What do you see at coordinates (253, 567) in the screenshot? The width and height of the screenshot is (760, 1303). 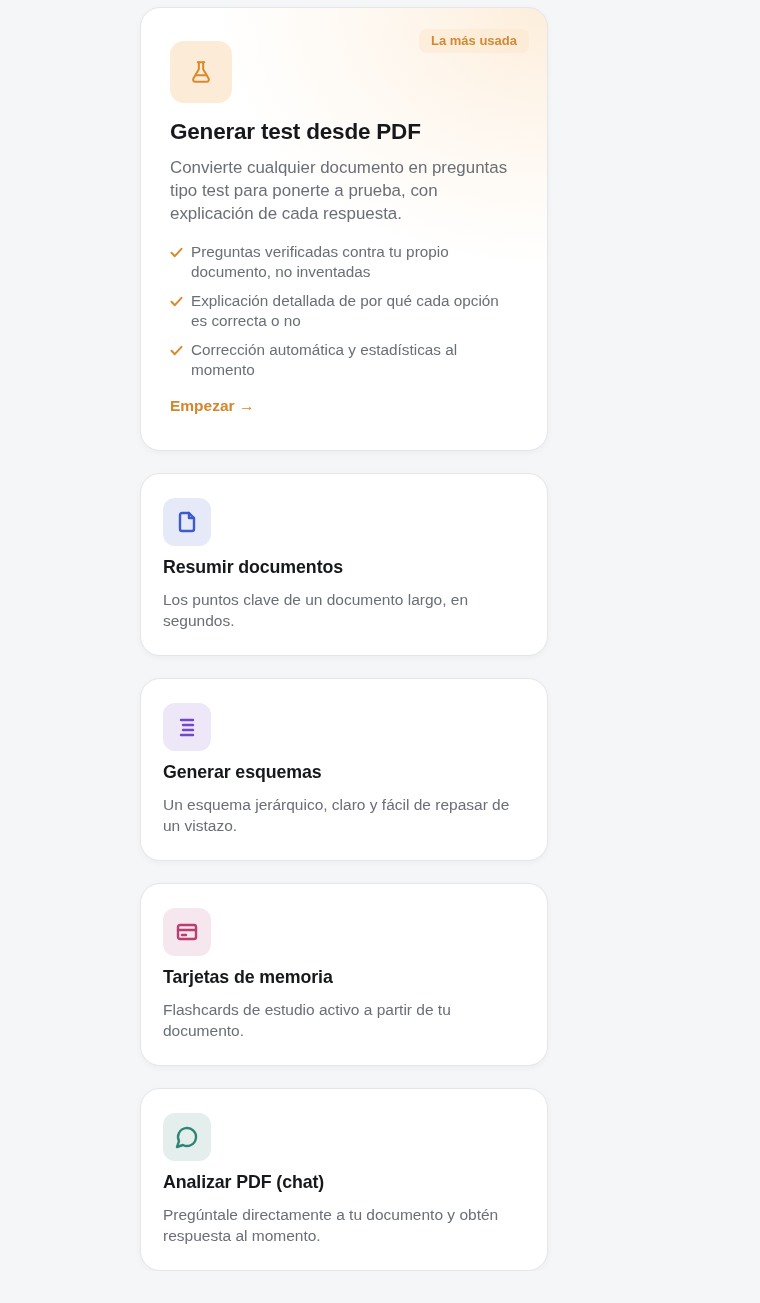 I see `card-title: Resumir documentos` at bounding box center [253, 567].